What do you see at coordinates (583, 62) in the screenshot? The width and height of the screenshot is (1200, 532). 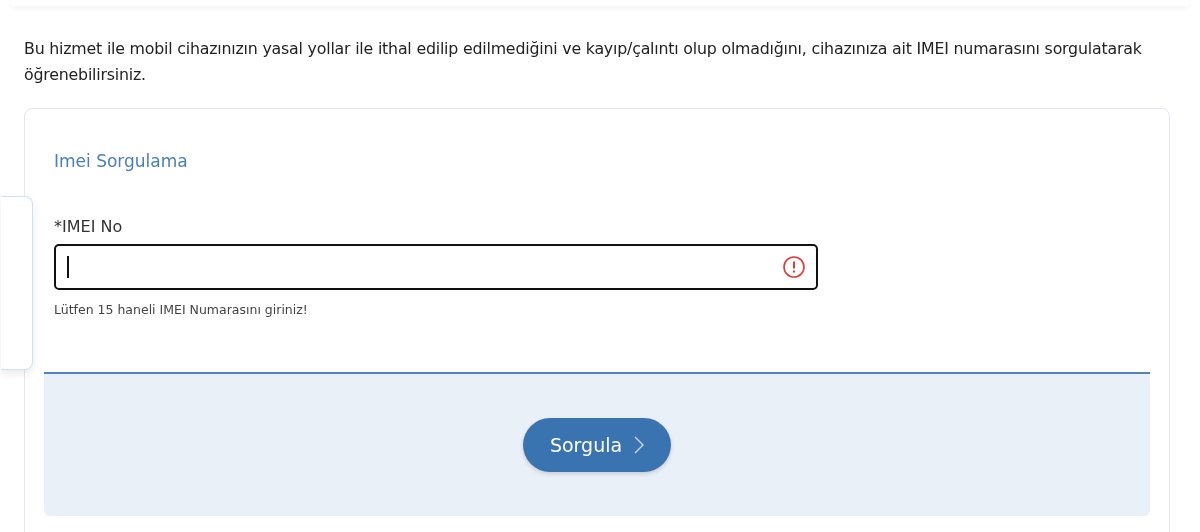 I see `intro-text: Bu hizmet ile mobil cihazınızın yasal yollar ile ithal edilip edilmediğini ve kayıp/çalıntı olup olmadığını, cihazınıza ait IMEI numarasını sorgulatarak öğrenebilirsiniz.` at bounding box center [583, 62].